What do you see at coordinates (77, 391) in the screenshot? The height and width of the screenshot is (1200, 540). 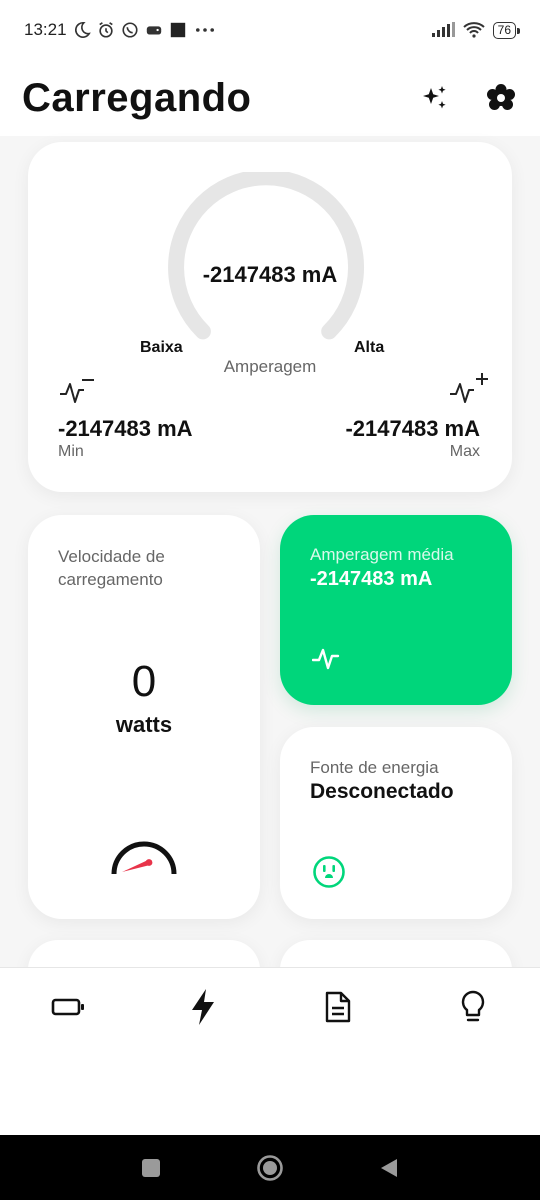 I see `pulse-minus-icon` at bounding box center [77, 391].